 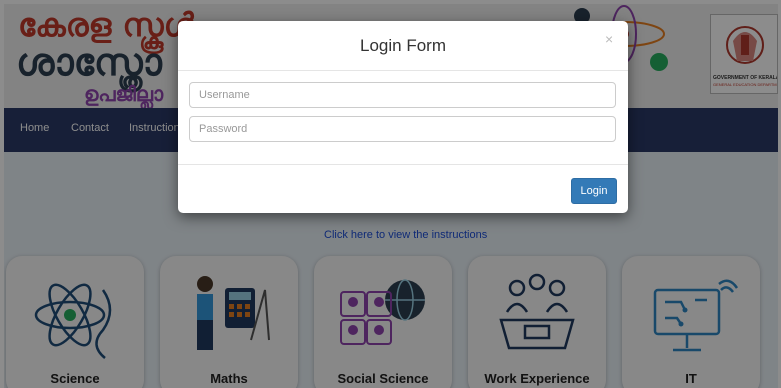 What do you see at coordinates (402, 95) in the screenshot?
I see `username-field` at bounding box center [402, 95].